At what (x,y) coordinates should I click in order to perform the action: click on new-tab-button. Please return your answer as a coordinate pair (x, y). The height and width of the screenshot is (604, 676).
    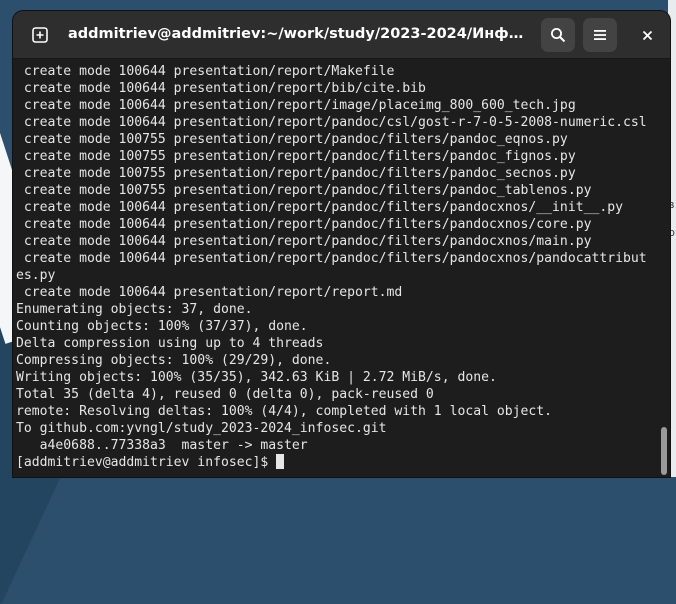
    Looking at the image, I should click on (40, 35).